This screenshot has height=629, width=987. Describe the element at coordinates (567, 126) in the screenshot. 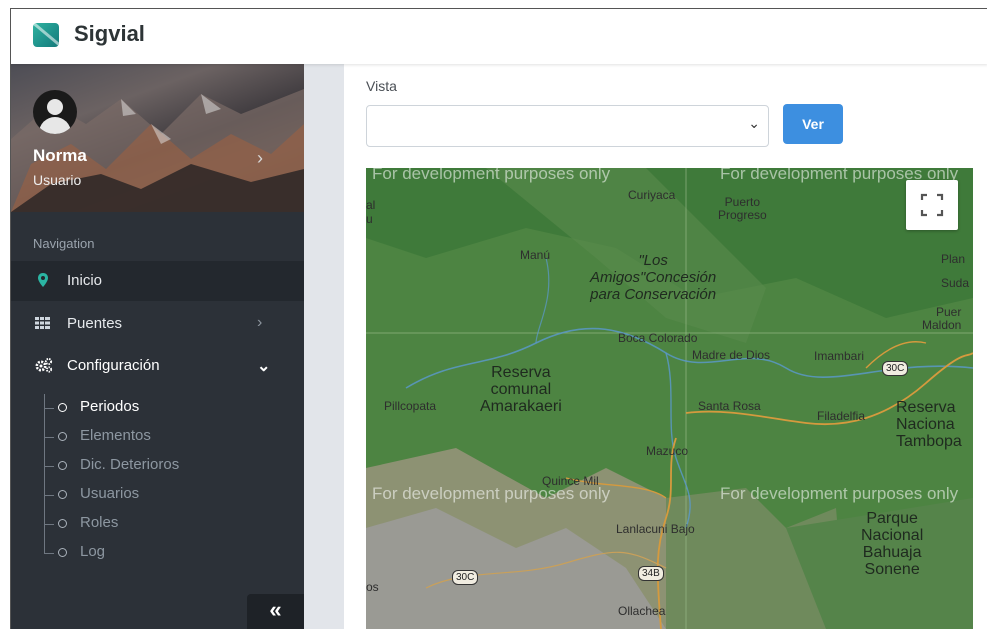

I see `vista-select: ⌄` at that location.